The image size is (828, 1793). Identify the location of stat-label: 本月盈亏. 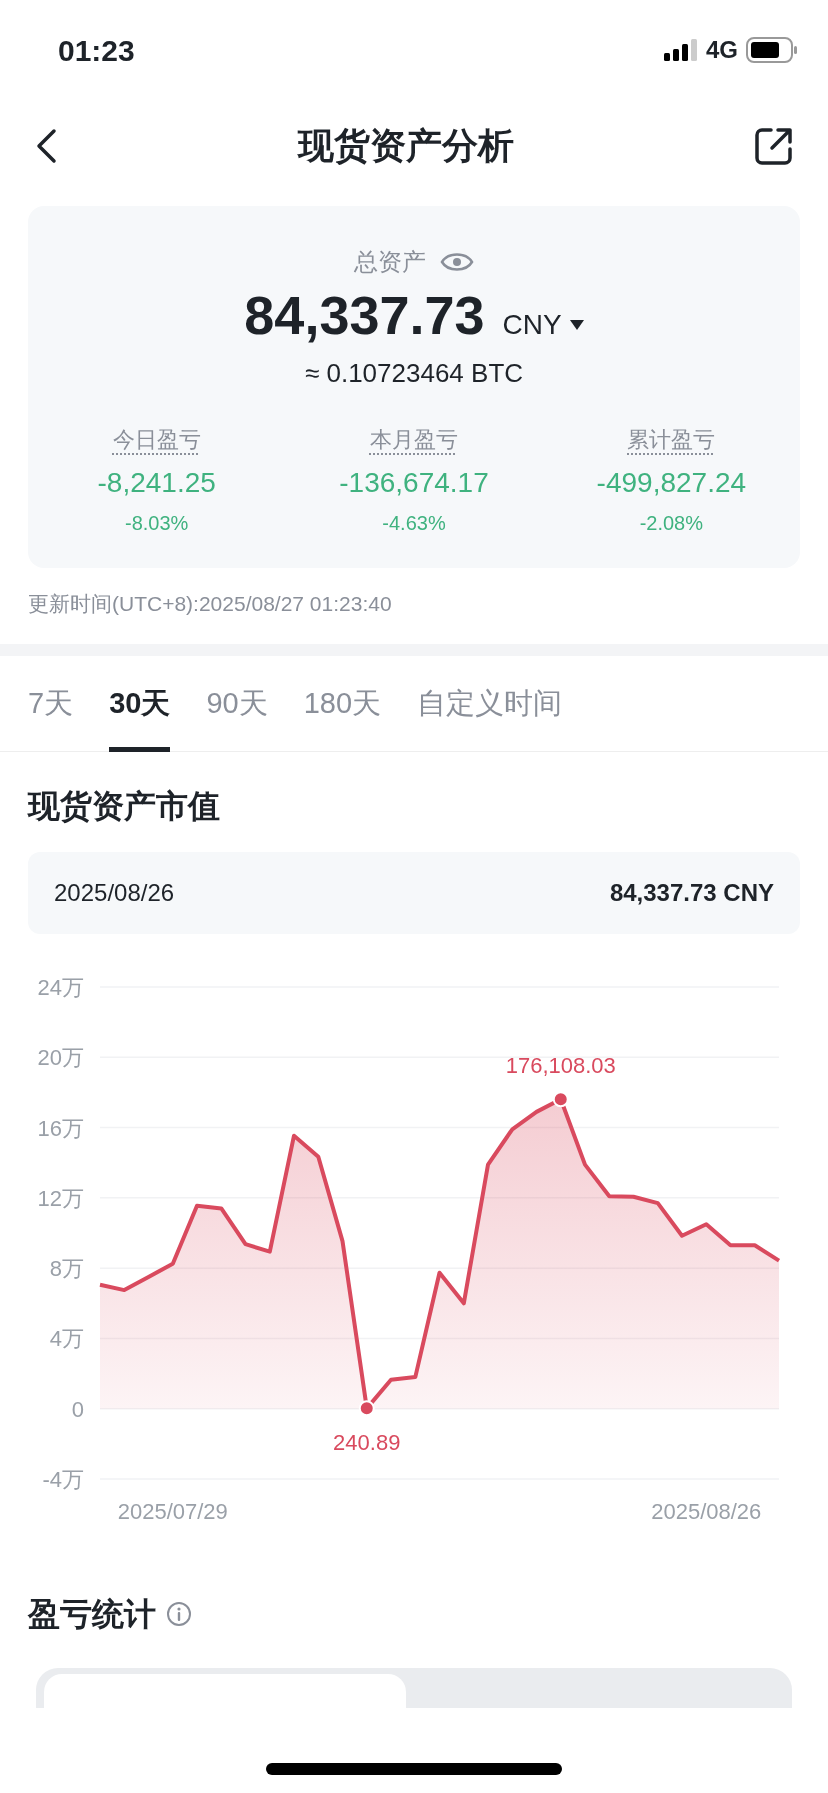
(414, 439).